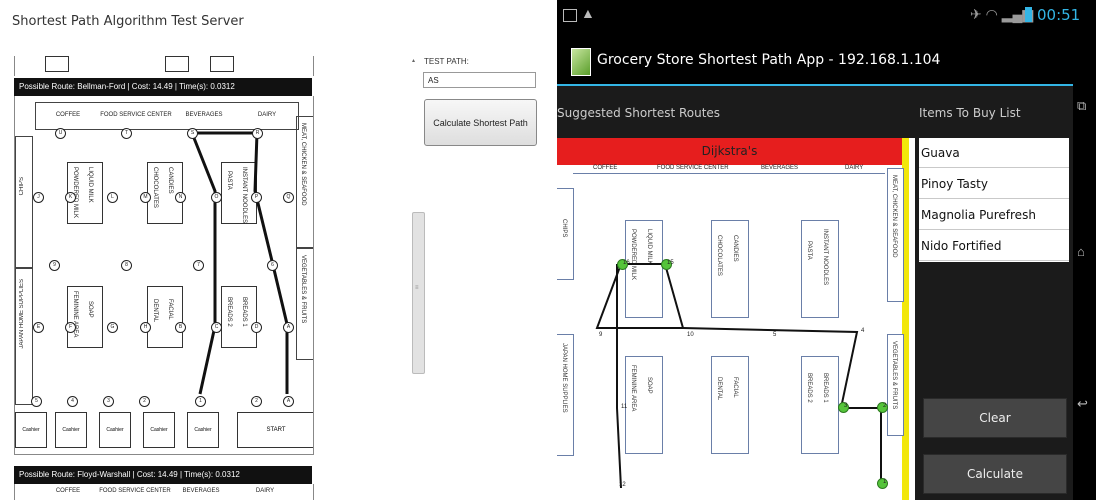 The image size is (1096, 500). I want to click on map-panel-top-sliver, so click(164, 66).